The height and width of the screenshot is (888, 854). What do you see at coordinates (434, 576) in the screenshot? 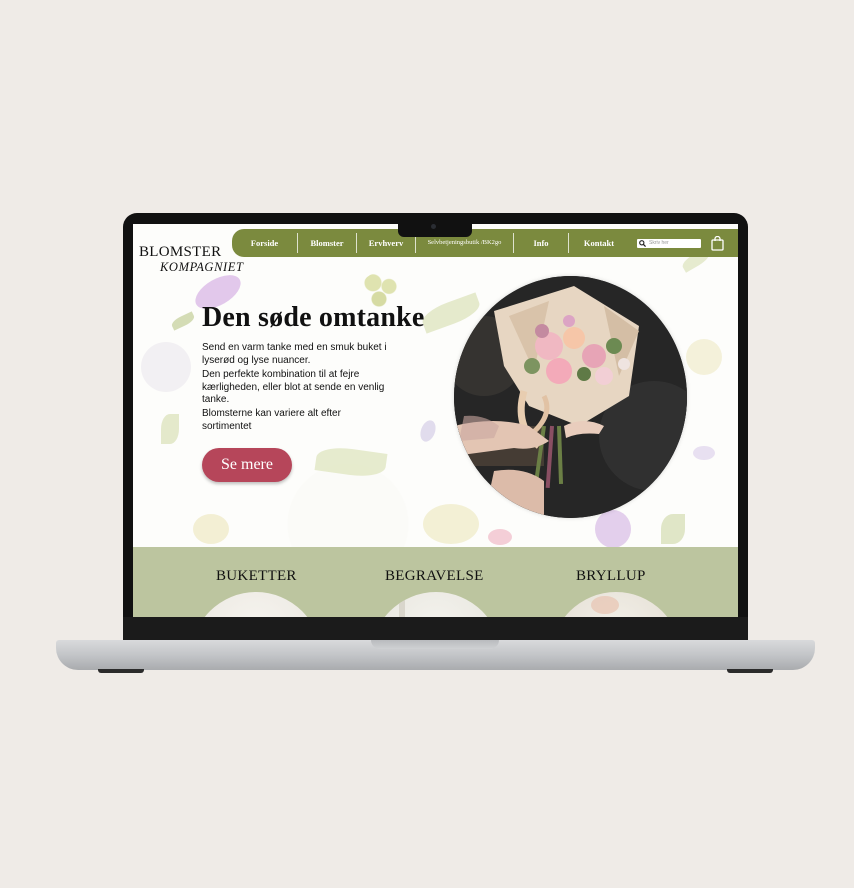
I see `category-title-begravelse: BEGRAVELSE` at bounding box center [434, 576].